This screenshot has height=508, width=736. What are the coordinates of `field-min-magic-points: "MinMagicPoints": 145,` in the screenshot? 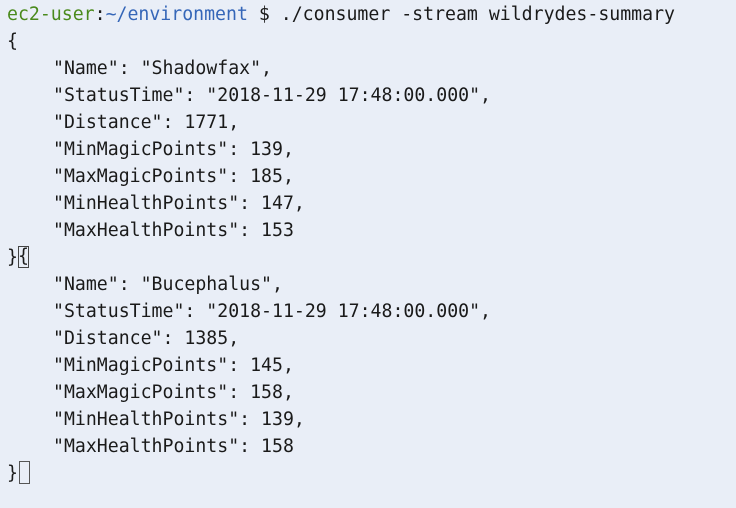 It's located at (173, 365).